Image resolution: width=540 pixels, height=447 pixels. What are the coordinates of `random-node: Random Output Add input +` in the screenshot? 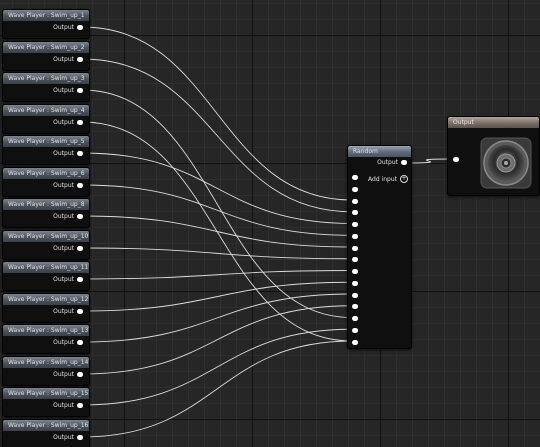 It's located at (379, 247).